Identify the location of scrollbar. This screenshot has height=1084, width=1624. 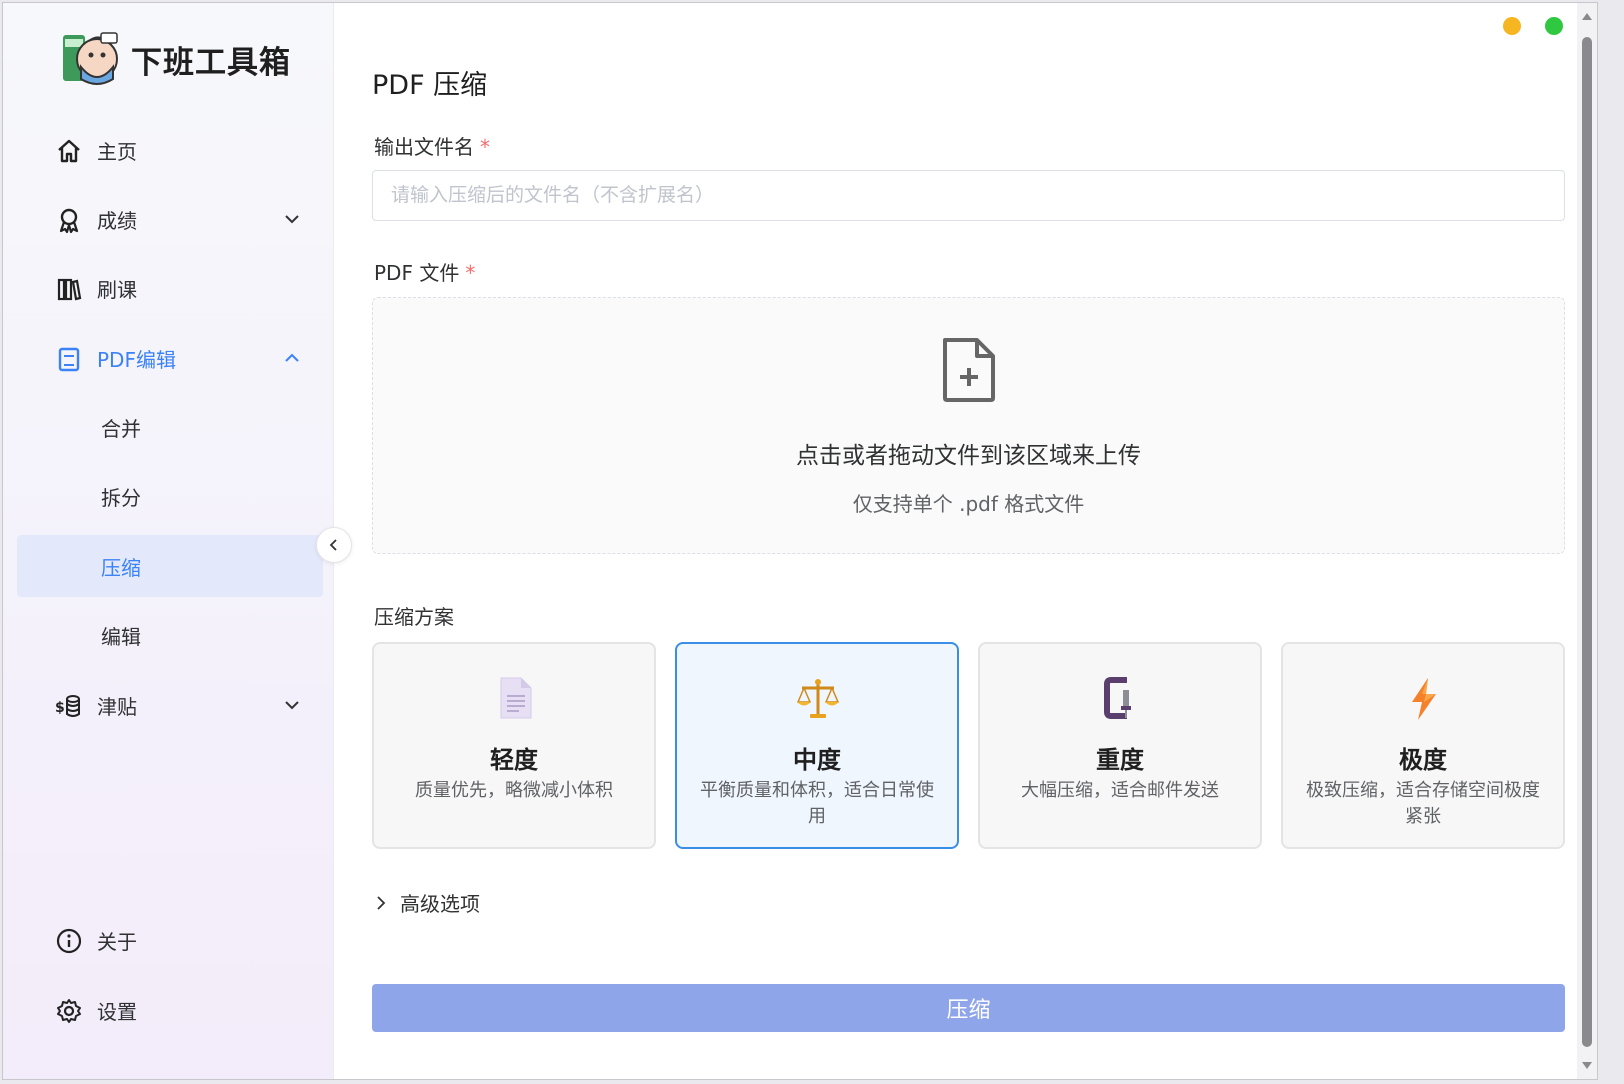
(1587, 541).